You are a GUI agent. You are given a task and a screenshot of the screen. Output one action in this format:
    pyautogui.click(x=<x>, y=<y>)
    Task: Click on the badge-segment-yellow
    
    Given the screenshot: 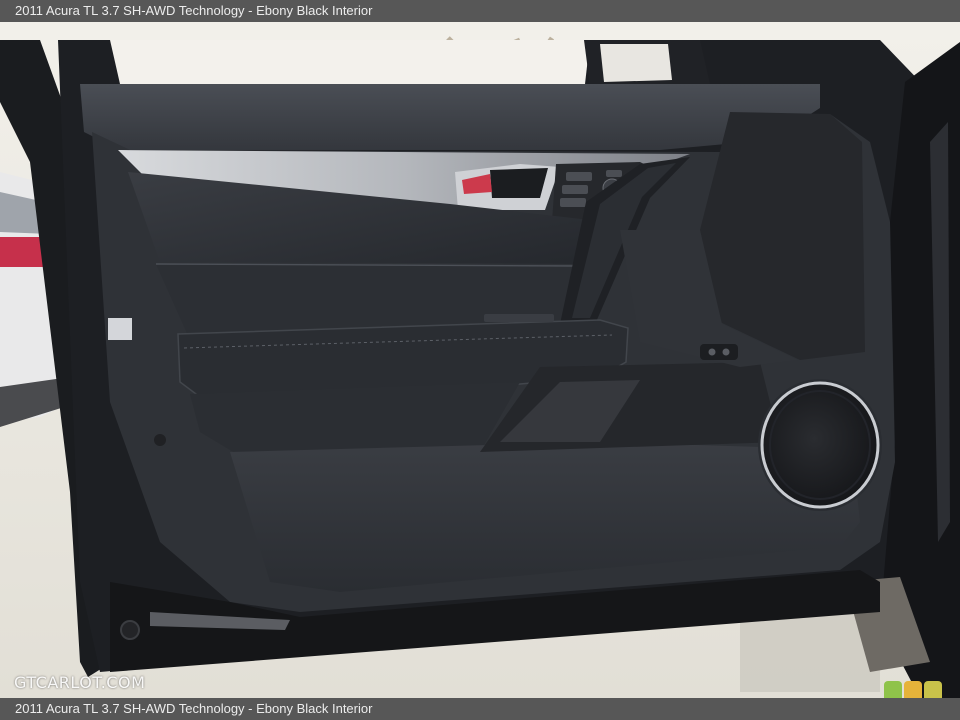 What is the action you would take?
    pyautogui.click(x=933, y=689)
    